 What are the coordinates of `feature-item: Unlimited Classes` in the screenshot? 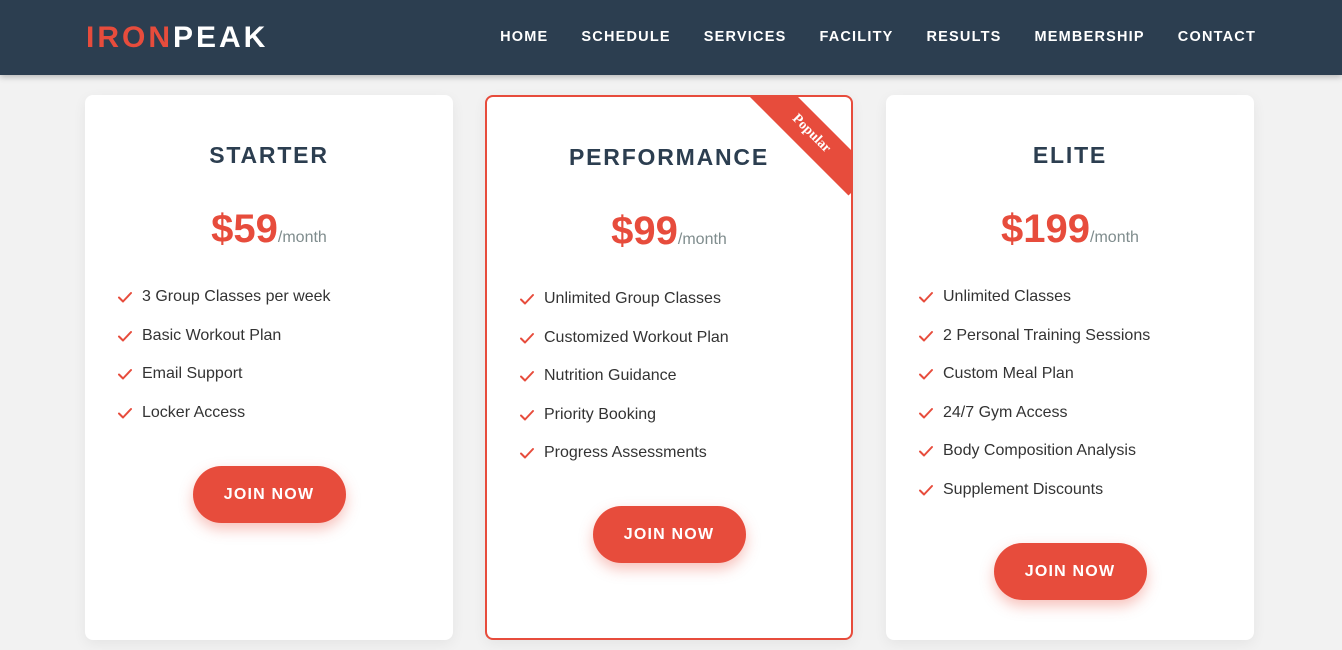 It's located at (1034, 304).